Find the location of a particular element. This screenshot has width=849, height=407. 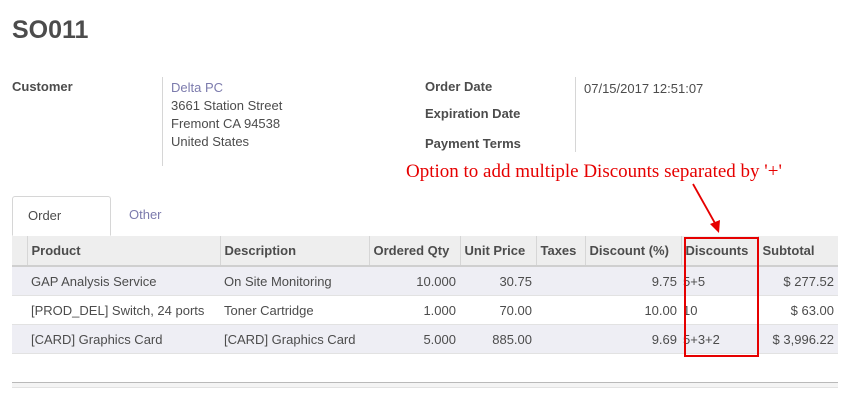

cell-subtotal: $ 3,996.22 is located at coordinates (798, 339).